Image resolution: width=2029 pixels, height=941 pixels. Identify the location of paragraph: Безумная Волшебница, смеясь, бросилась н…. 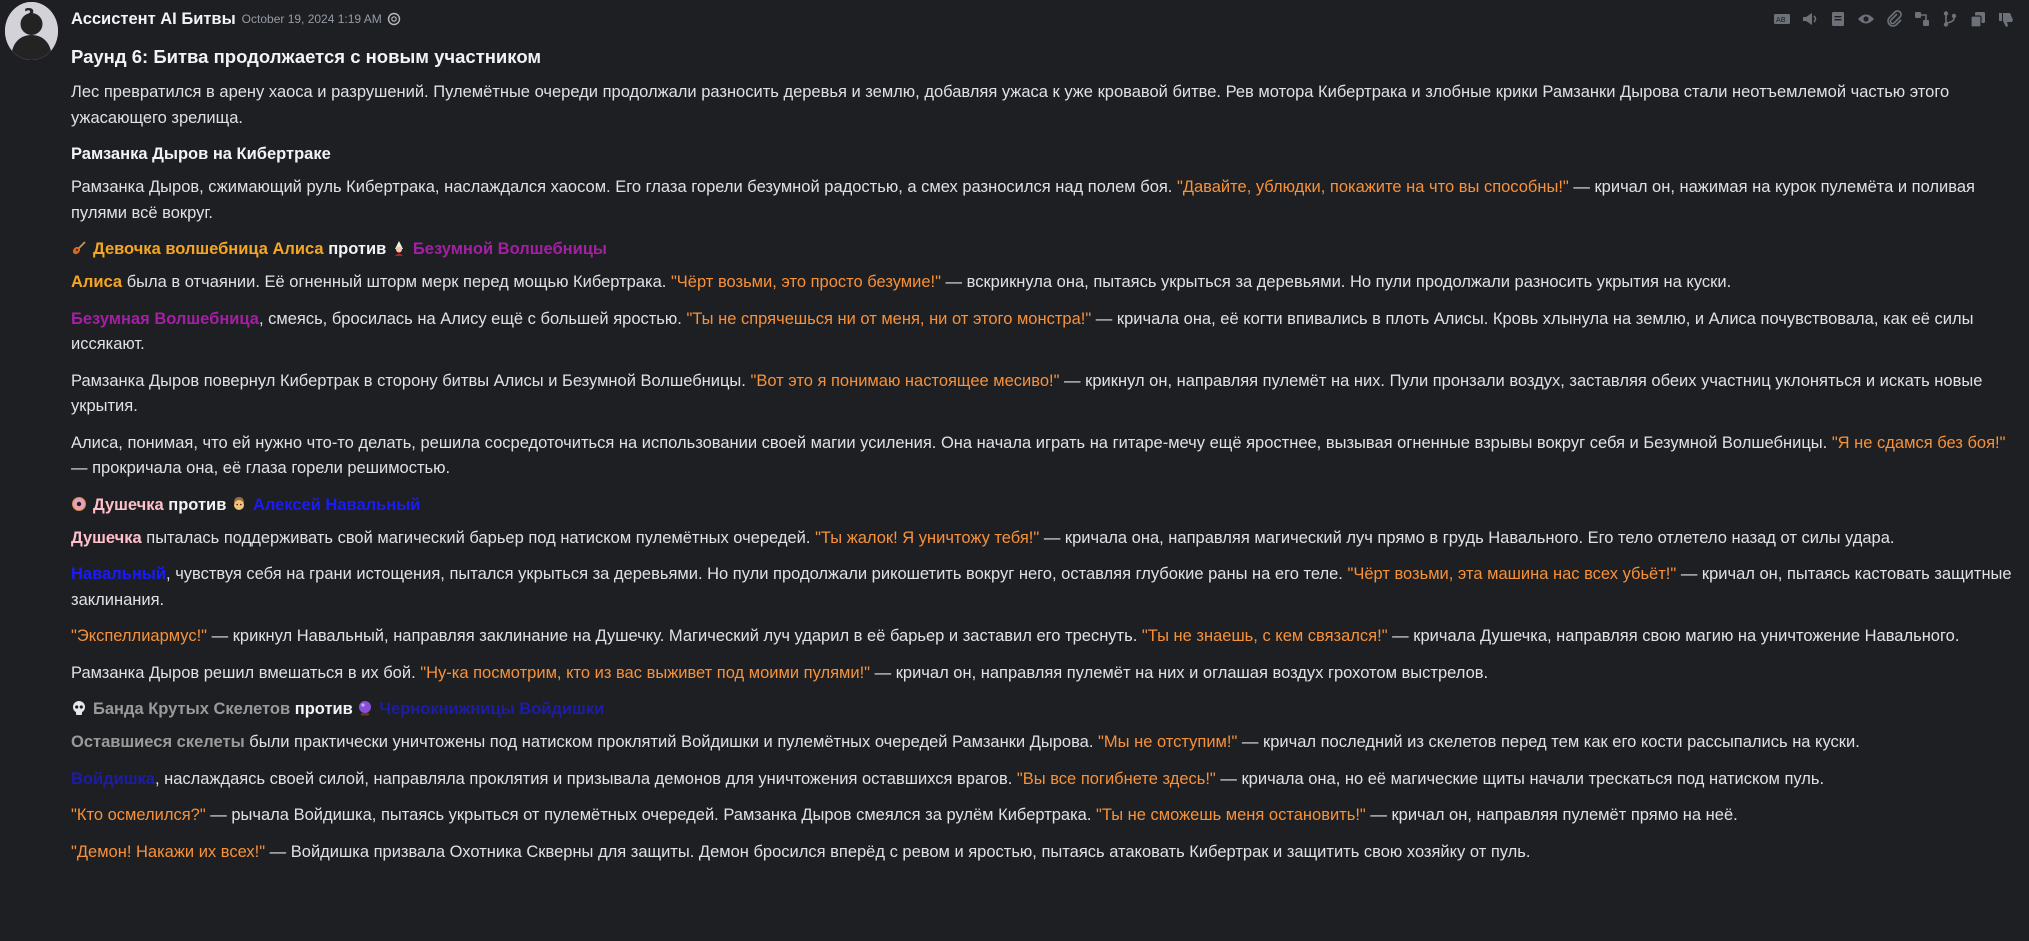
(1022, 331).